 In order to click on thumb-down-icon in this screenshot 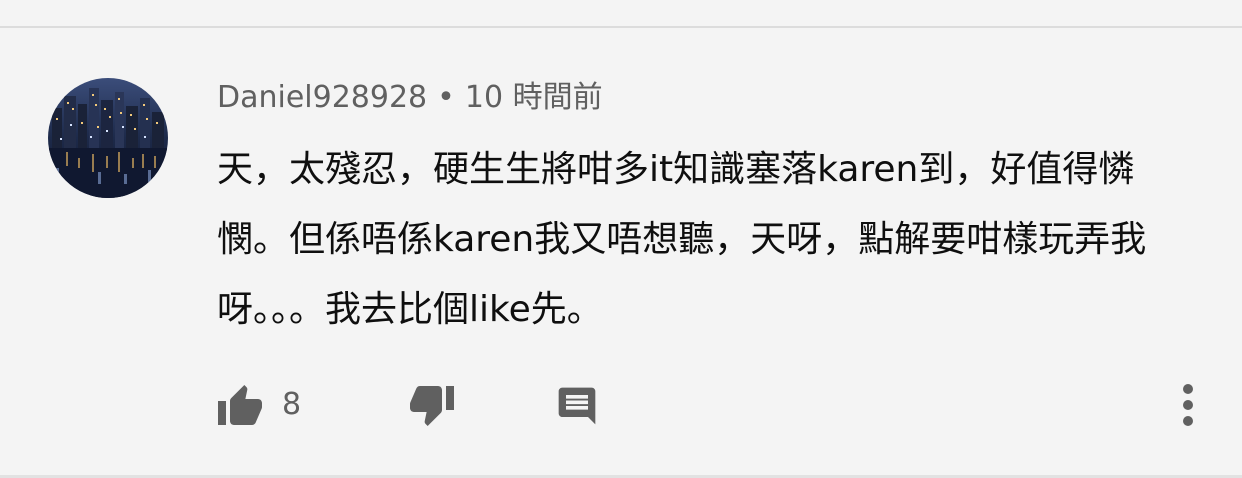, I will do `click(432, 406)`.